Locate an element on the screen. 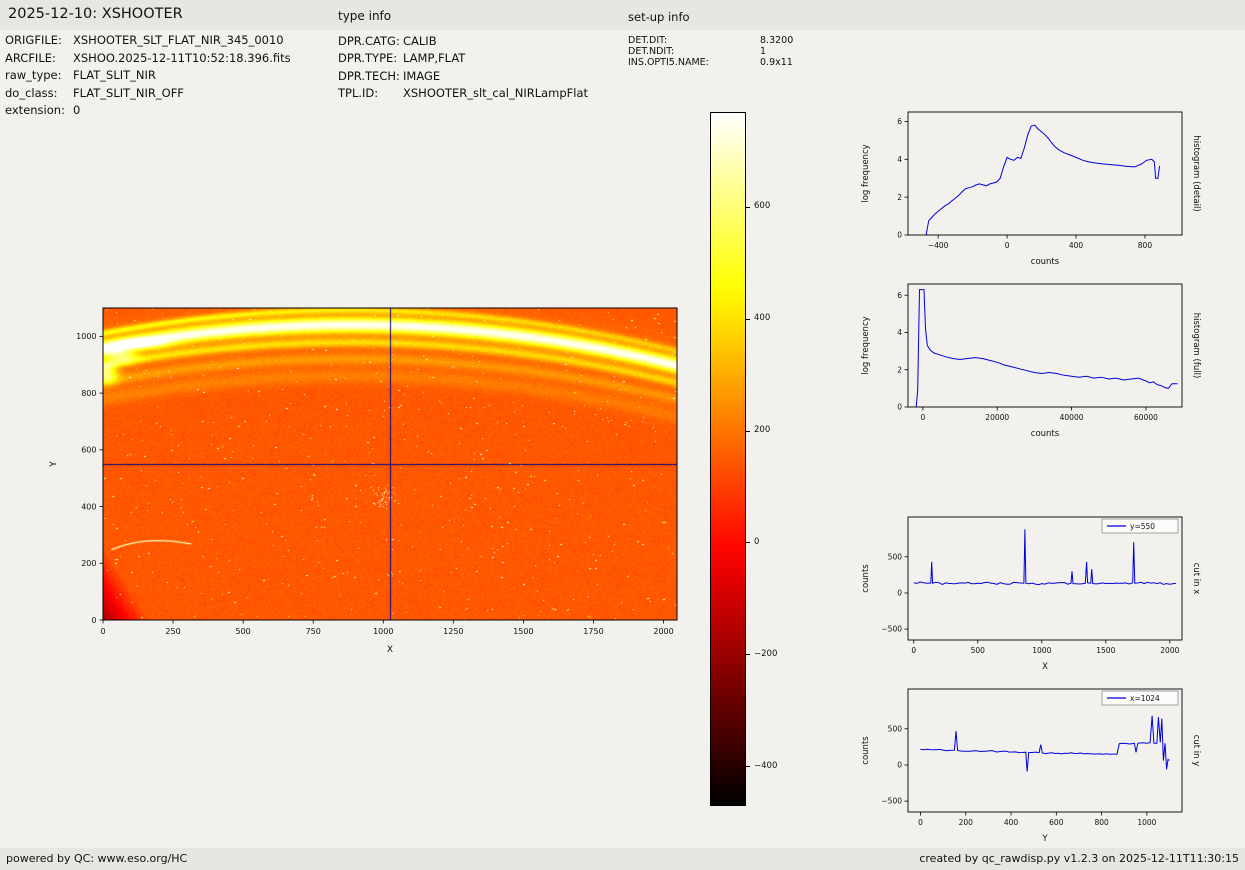  meta-row: ORIGFILE: XSHOOTER_SLT_FLAT_NIR_345_0010 is located at coordinates (148, 41).